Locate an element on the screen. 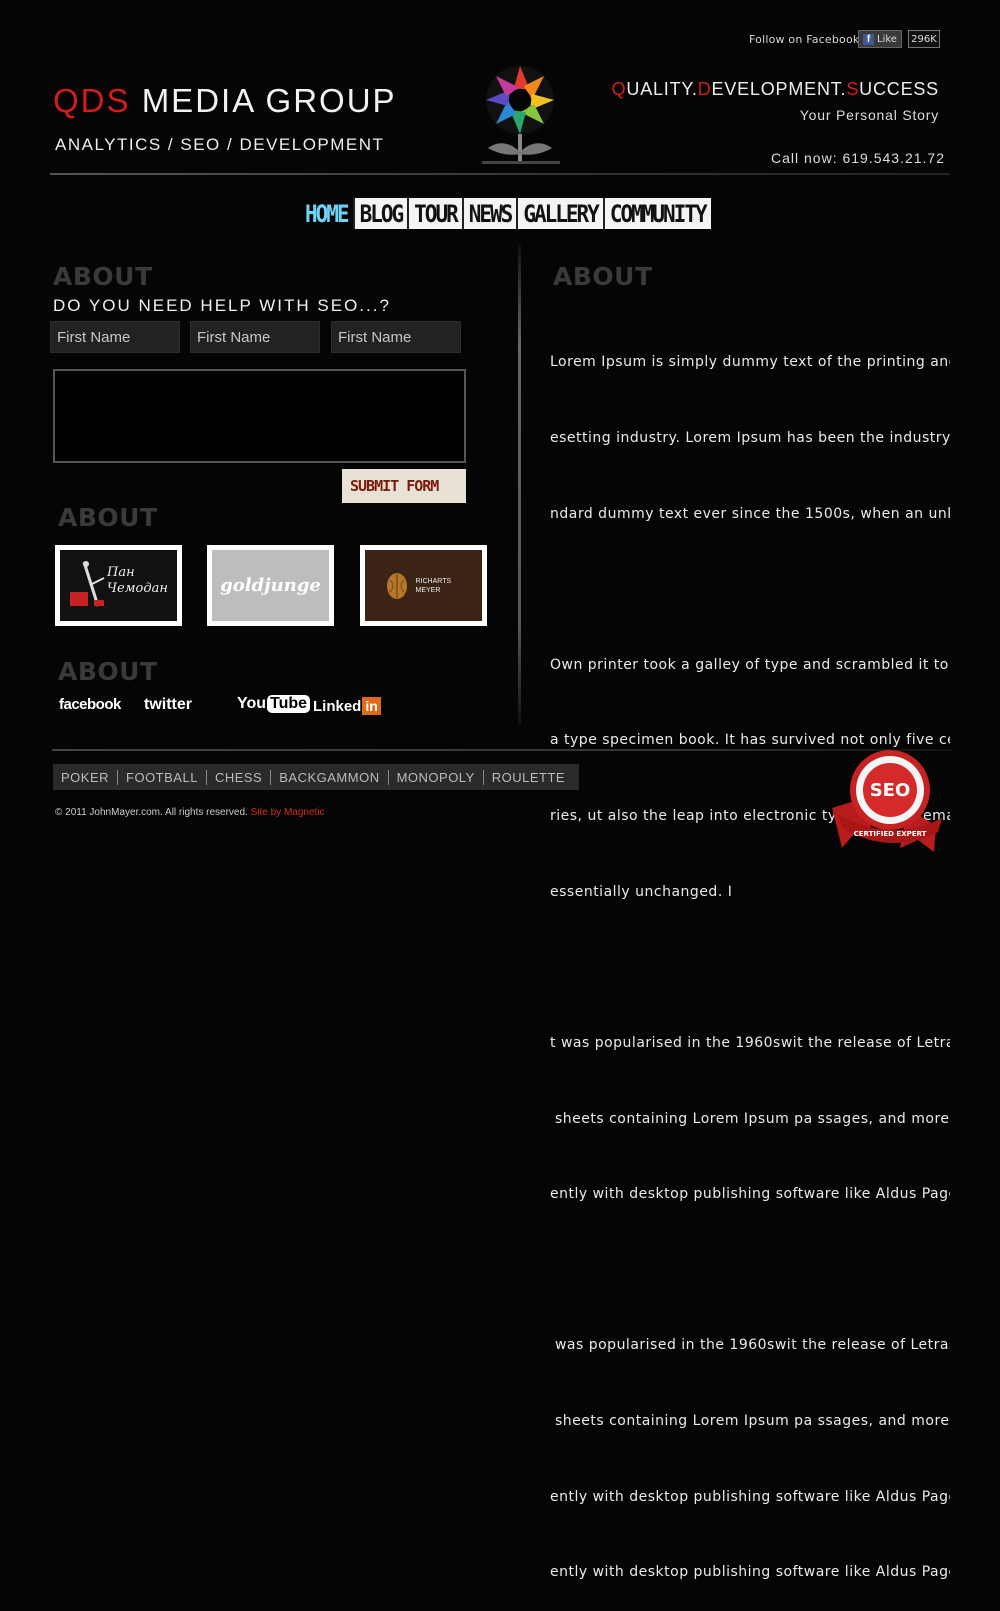 This screenshot has width=1000, height=1611. main-nav: HOME BLOG TOUR NEWS GALLERY COMMUNITY is located at coordinates (505, 213).